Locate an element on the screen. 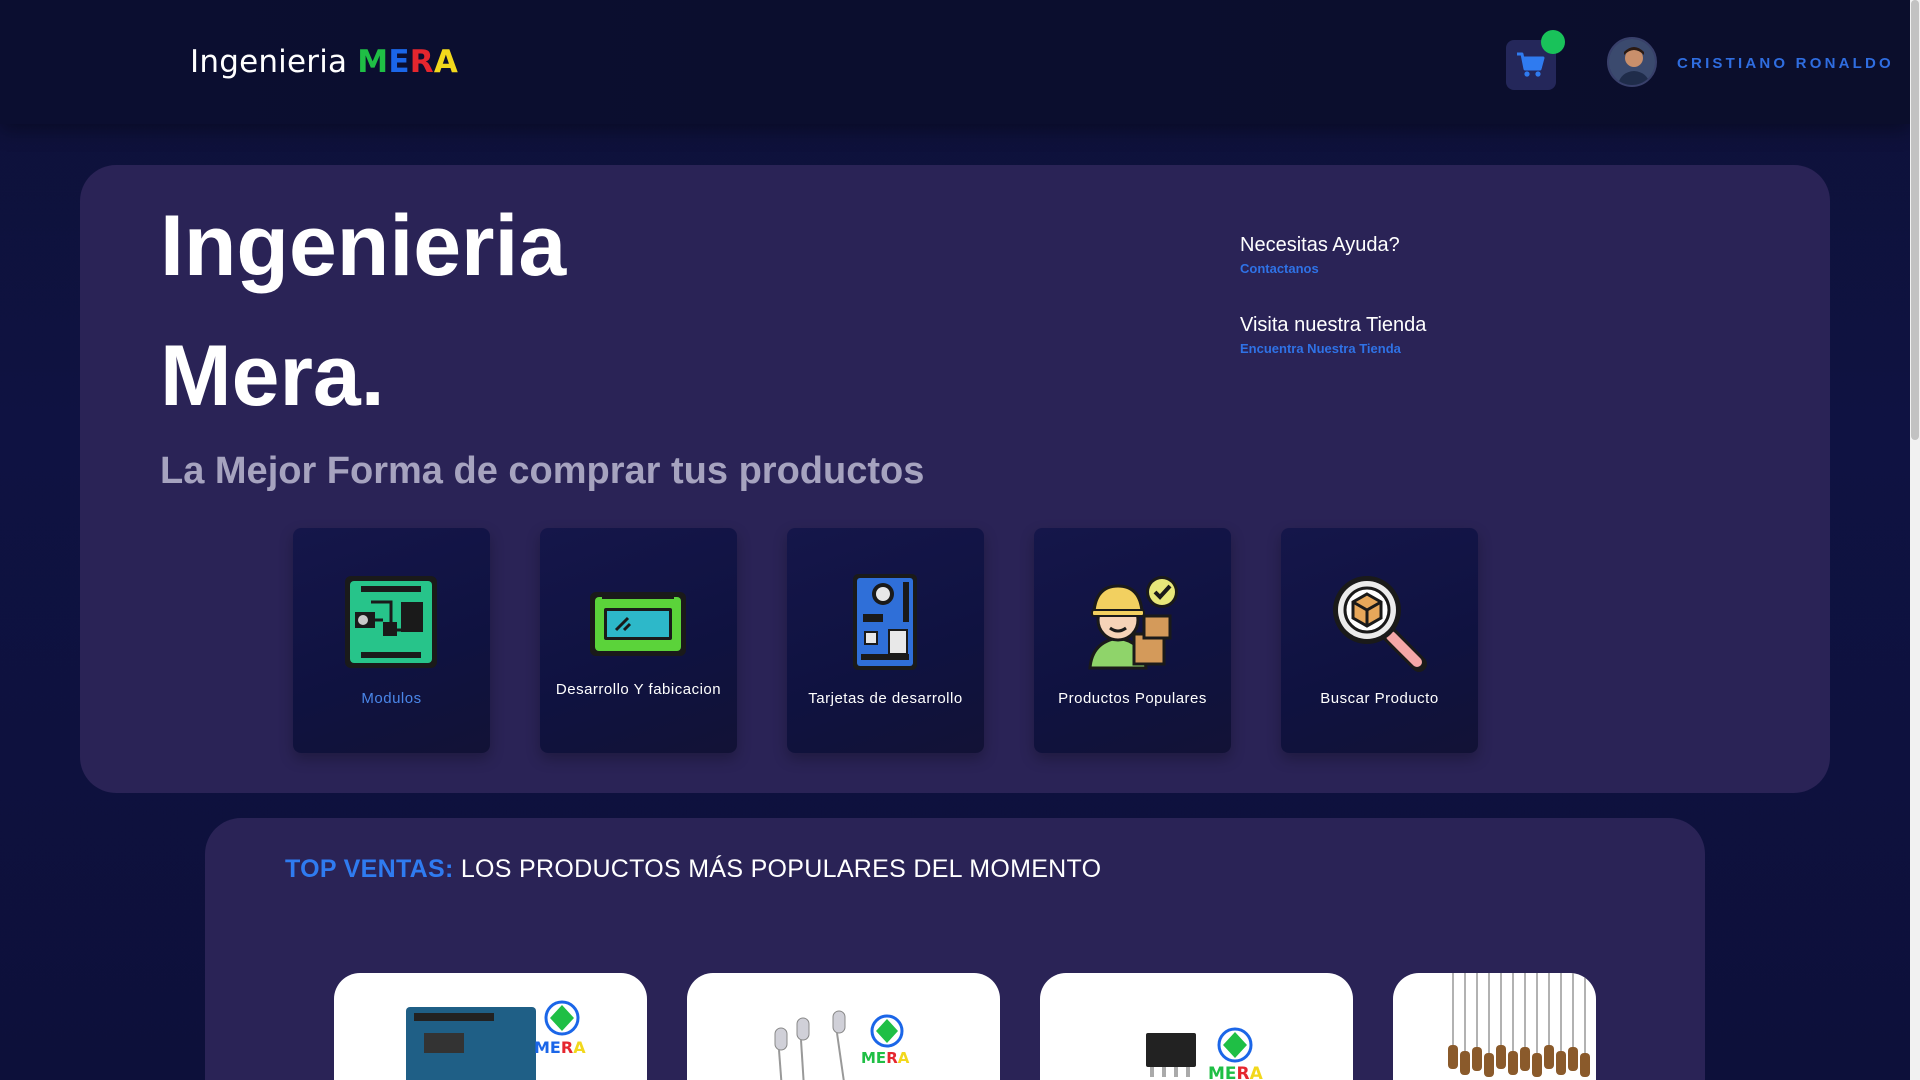 This screenshot has width=1920, height=1080. category-label: Desarrollo Y fabicacion is located at coordinates (638, 689).